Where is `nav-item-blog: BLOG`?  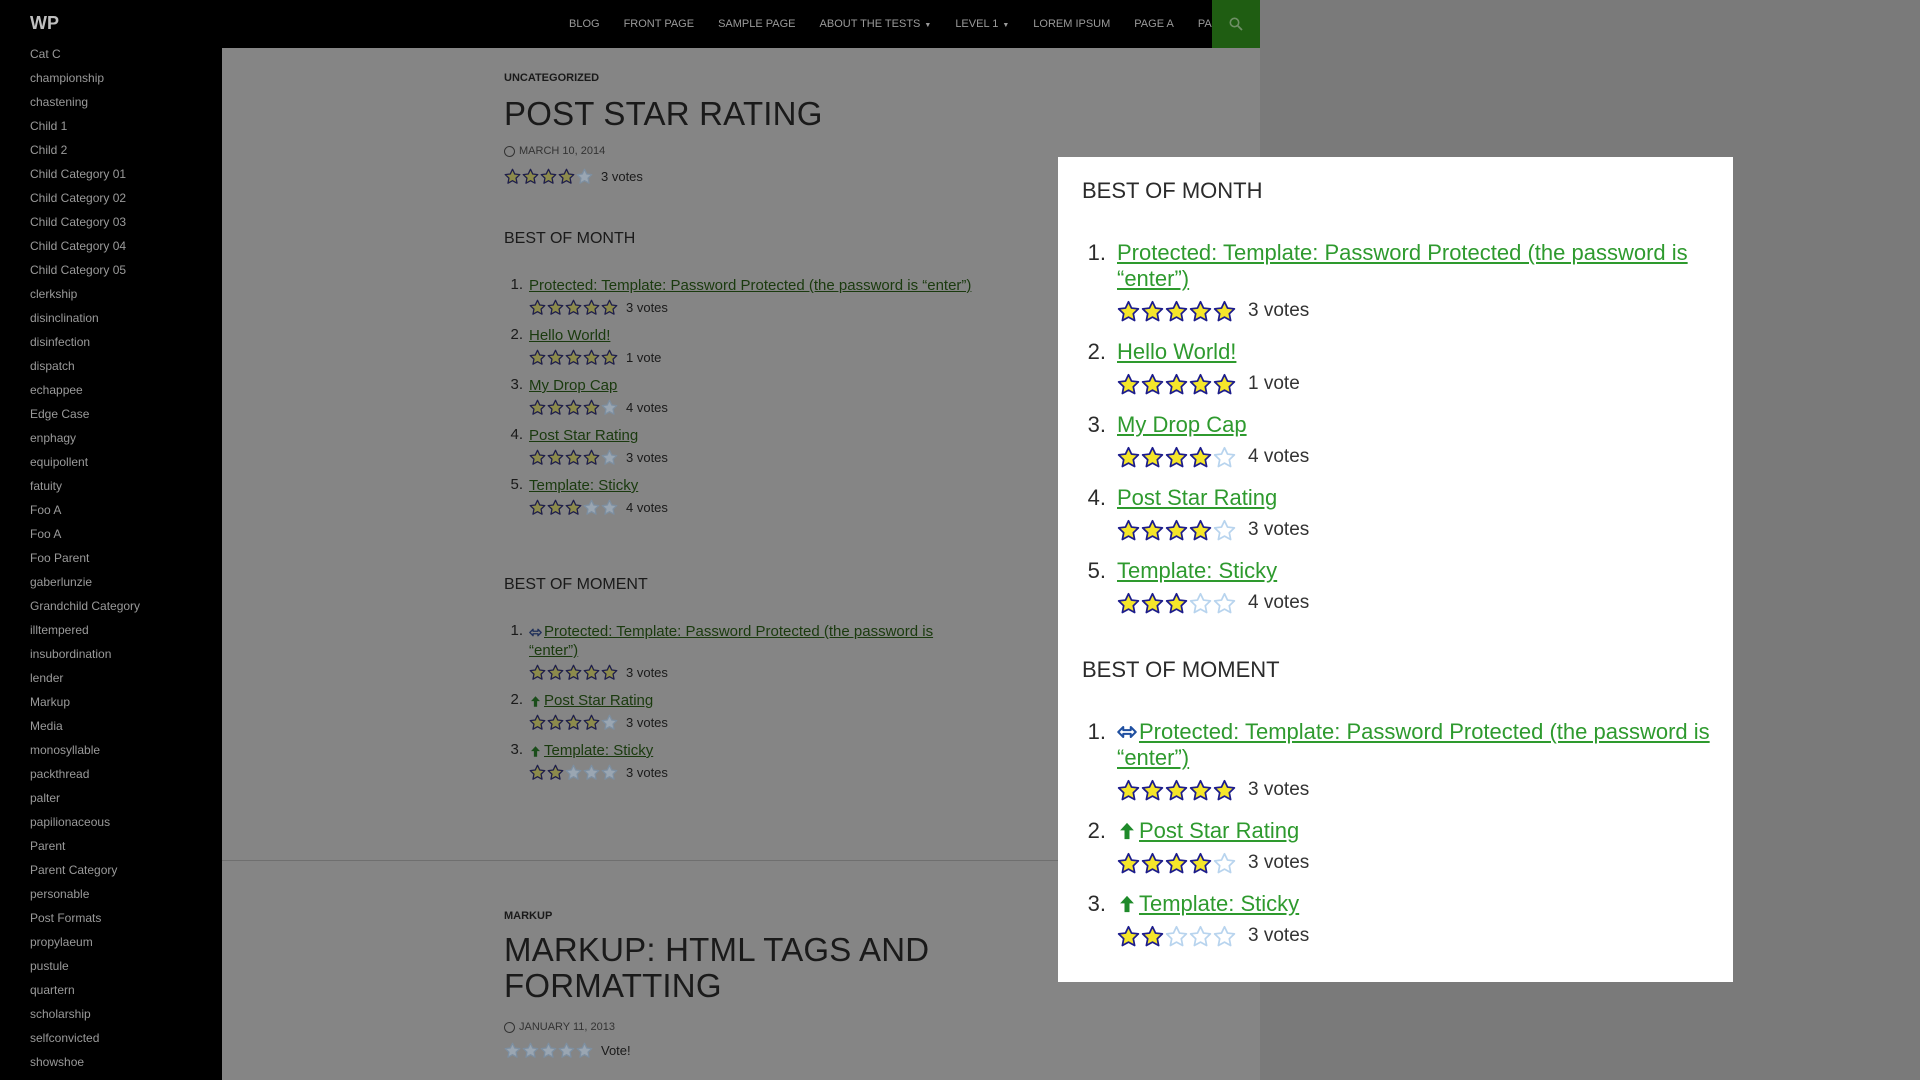 nav-item-blog: BLOG is located at coordinates (584, 24).